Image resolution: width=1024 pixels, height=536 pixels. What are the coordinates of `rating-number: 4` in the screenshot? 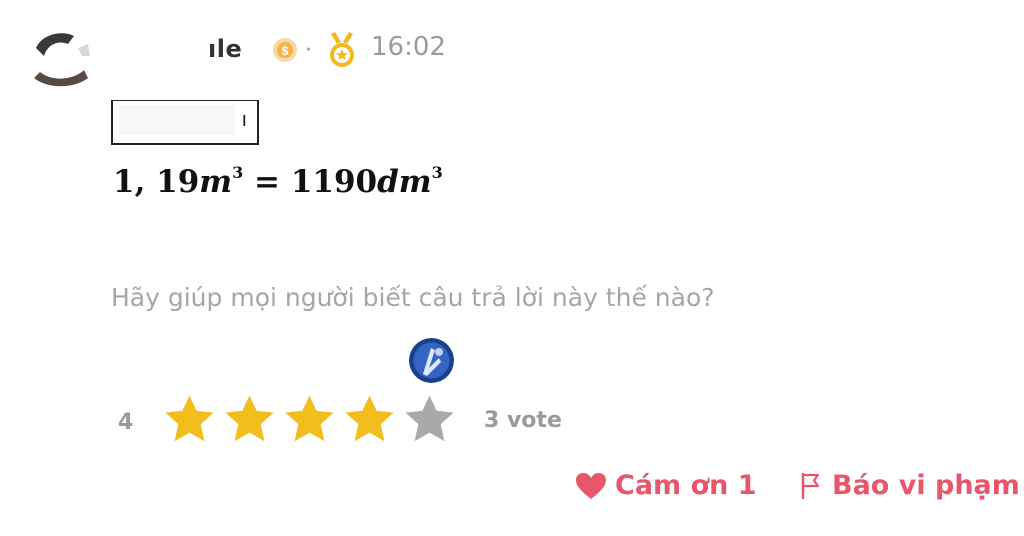 It's located at (126, 422).